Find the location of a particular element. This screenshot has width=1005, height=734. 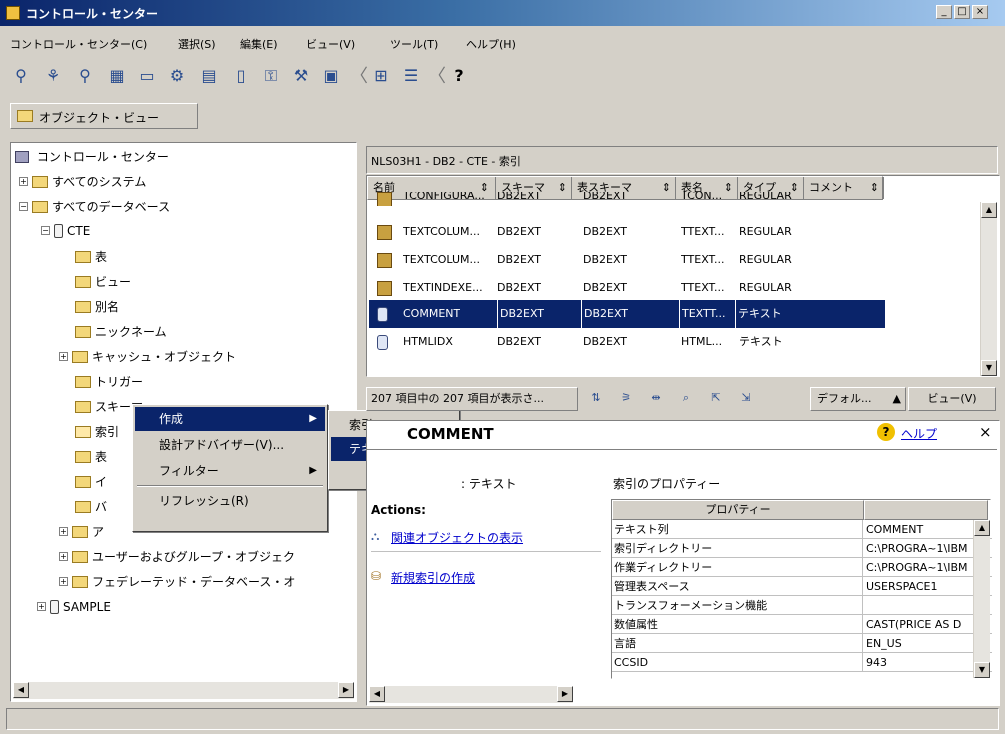

menu-item-refresh: リフレッシュ(R) is located at coordinates (230, 501).